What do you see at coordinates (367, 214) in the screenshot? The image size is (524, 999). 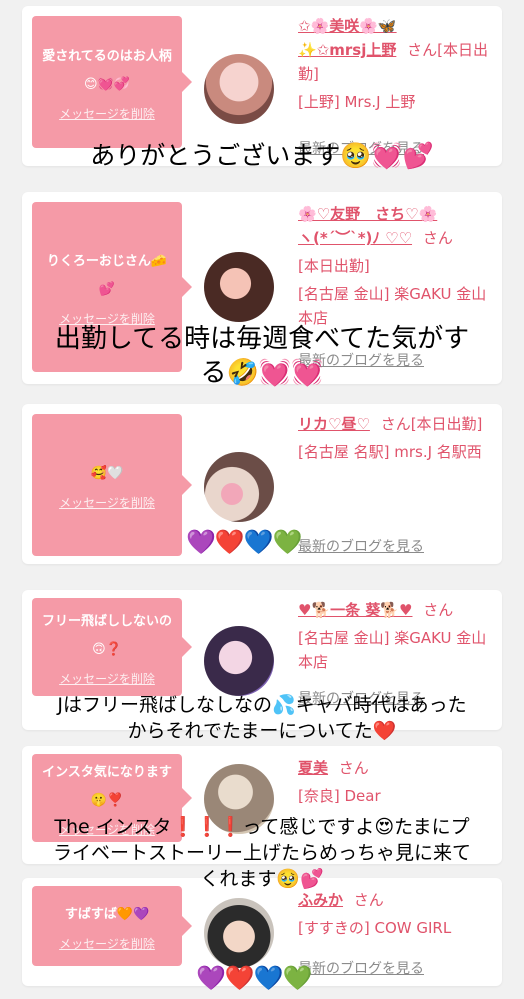 I see `profile-name: 🌸♡友野 さち♡🌸` at bounding box center [367, 214].